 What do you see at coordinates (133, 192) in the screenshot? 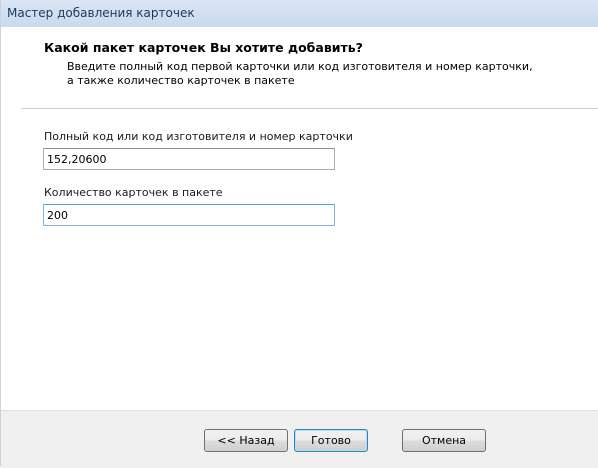
I see `quantity-label: Количество карточек в пакете` at bounding box center [133, 192].